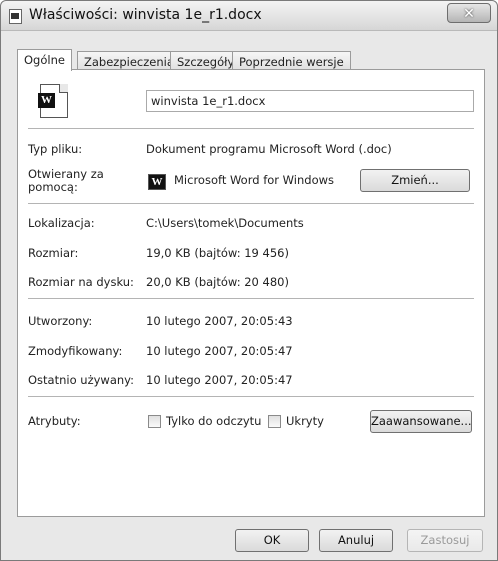  What do you see at coordinates (157, 182) in the screenshot?
I see `word-app-icon: W` at bounding box center [157, 182].